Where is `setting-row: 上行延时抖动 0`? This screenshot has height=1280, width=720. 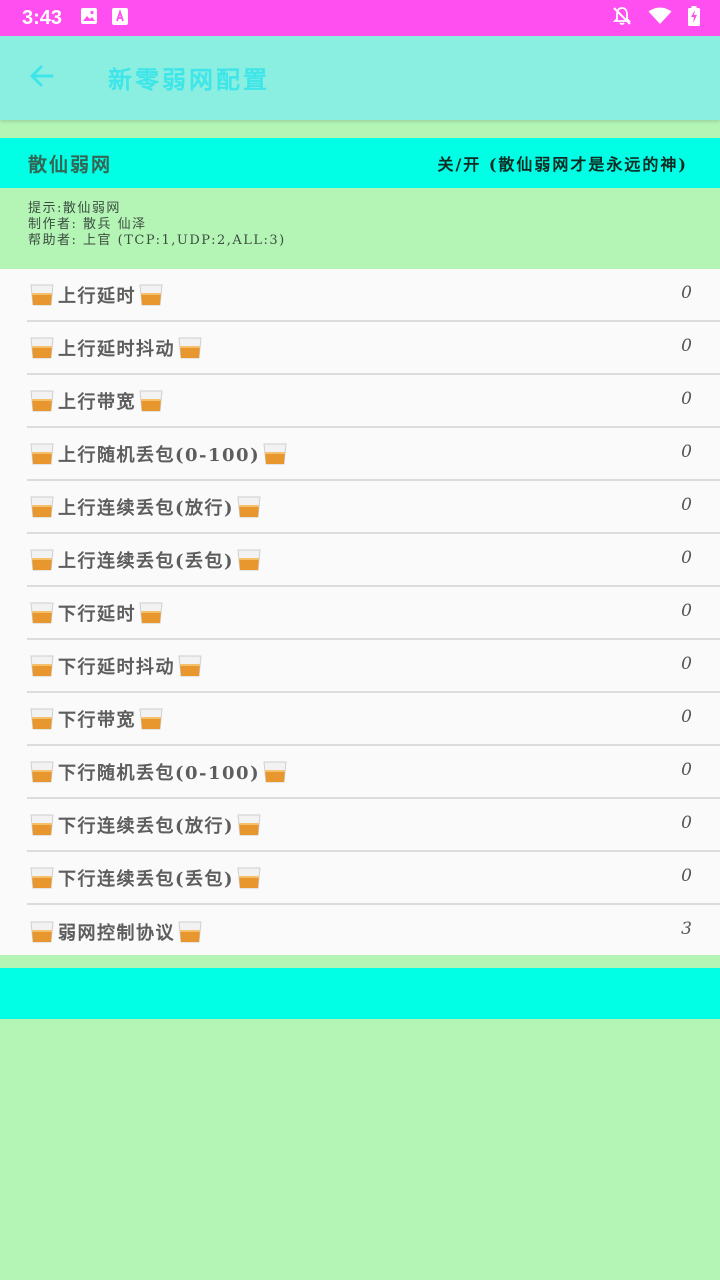
setting-row: 上行延时抖动 0 is located at coordinates (373, 348).